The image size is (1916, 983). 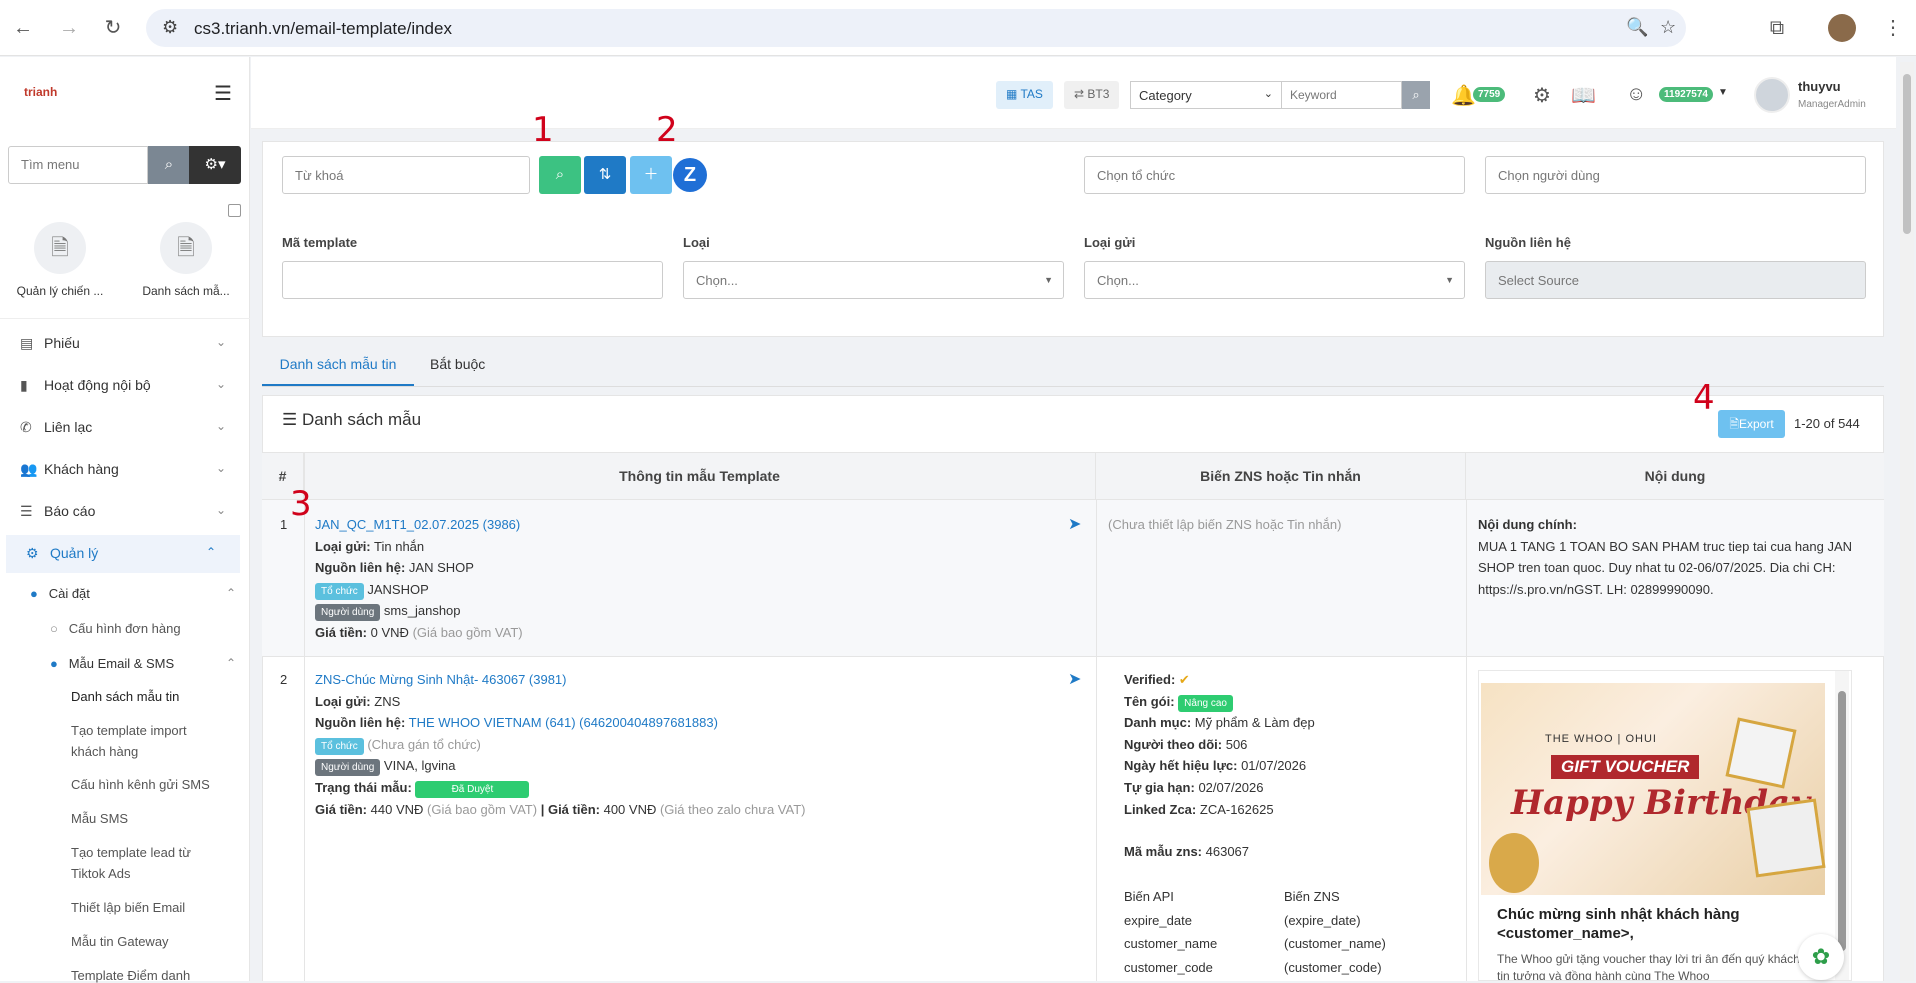 What do you see at coordinates (140, 628) in the screenshot?
I see `sidebar-sub-cau-hinh-don-hang: ○ Cấu hình đơn hàng` at bounding box center [140, 628].